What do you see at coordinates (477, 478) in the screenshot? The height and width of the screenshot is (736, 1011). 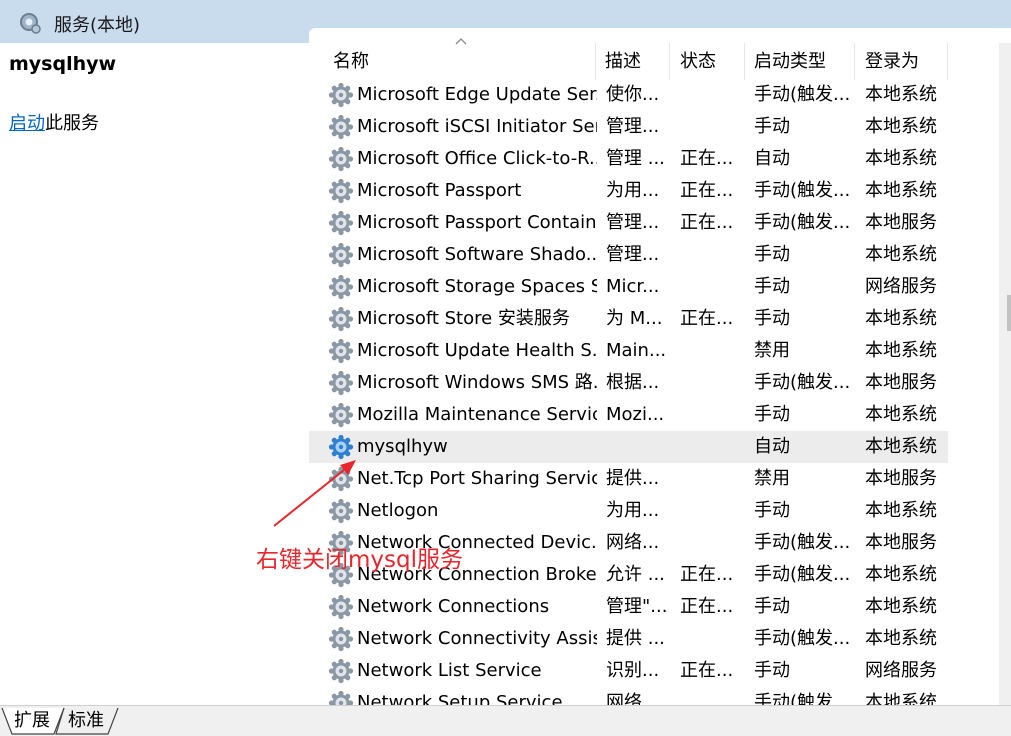 I see `service-name-cell: Net.Tcp Port Sharing Service` at bounding box center [477, 478].